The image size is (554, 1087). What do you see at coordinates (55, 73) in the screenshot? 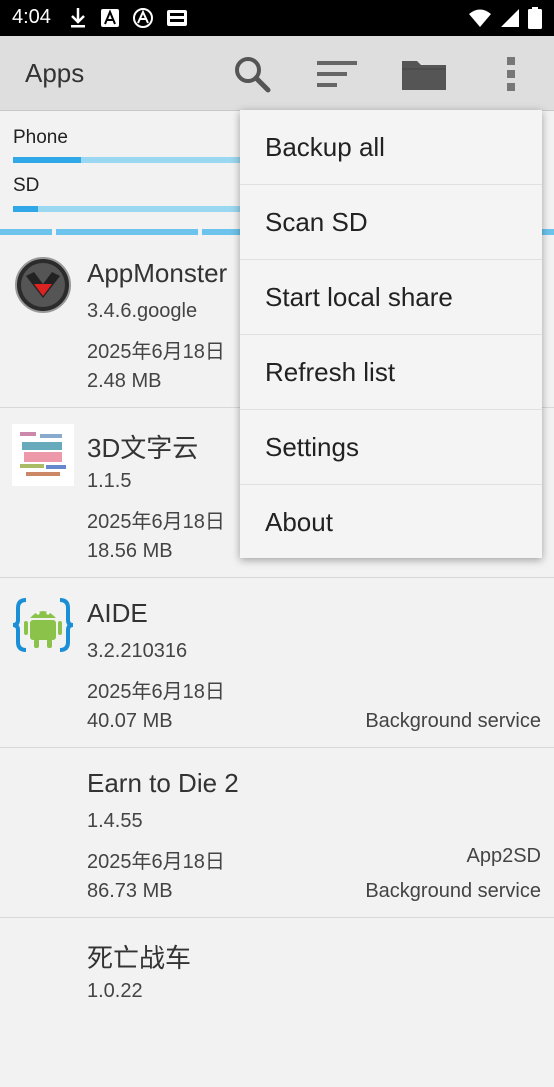
I see `app-title: Apps` at bounding box center [55, 73].